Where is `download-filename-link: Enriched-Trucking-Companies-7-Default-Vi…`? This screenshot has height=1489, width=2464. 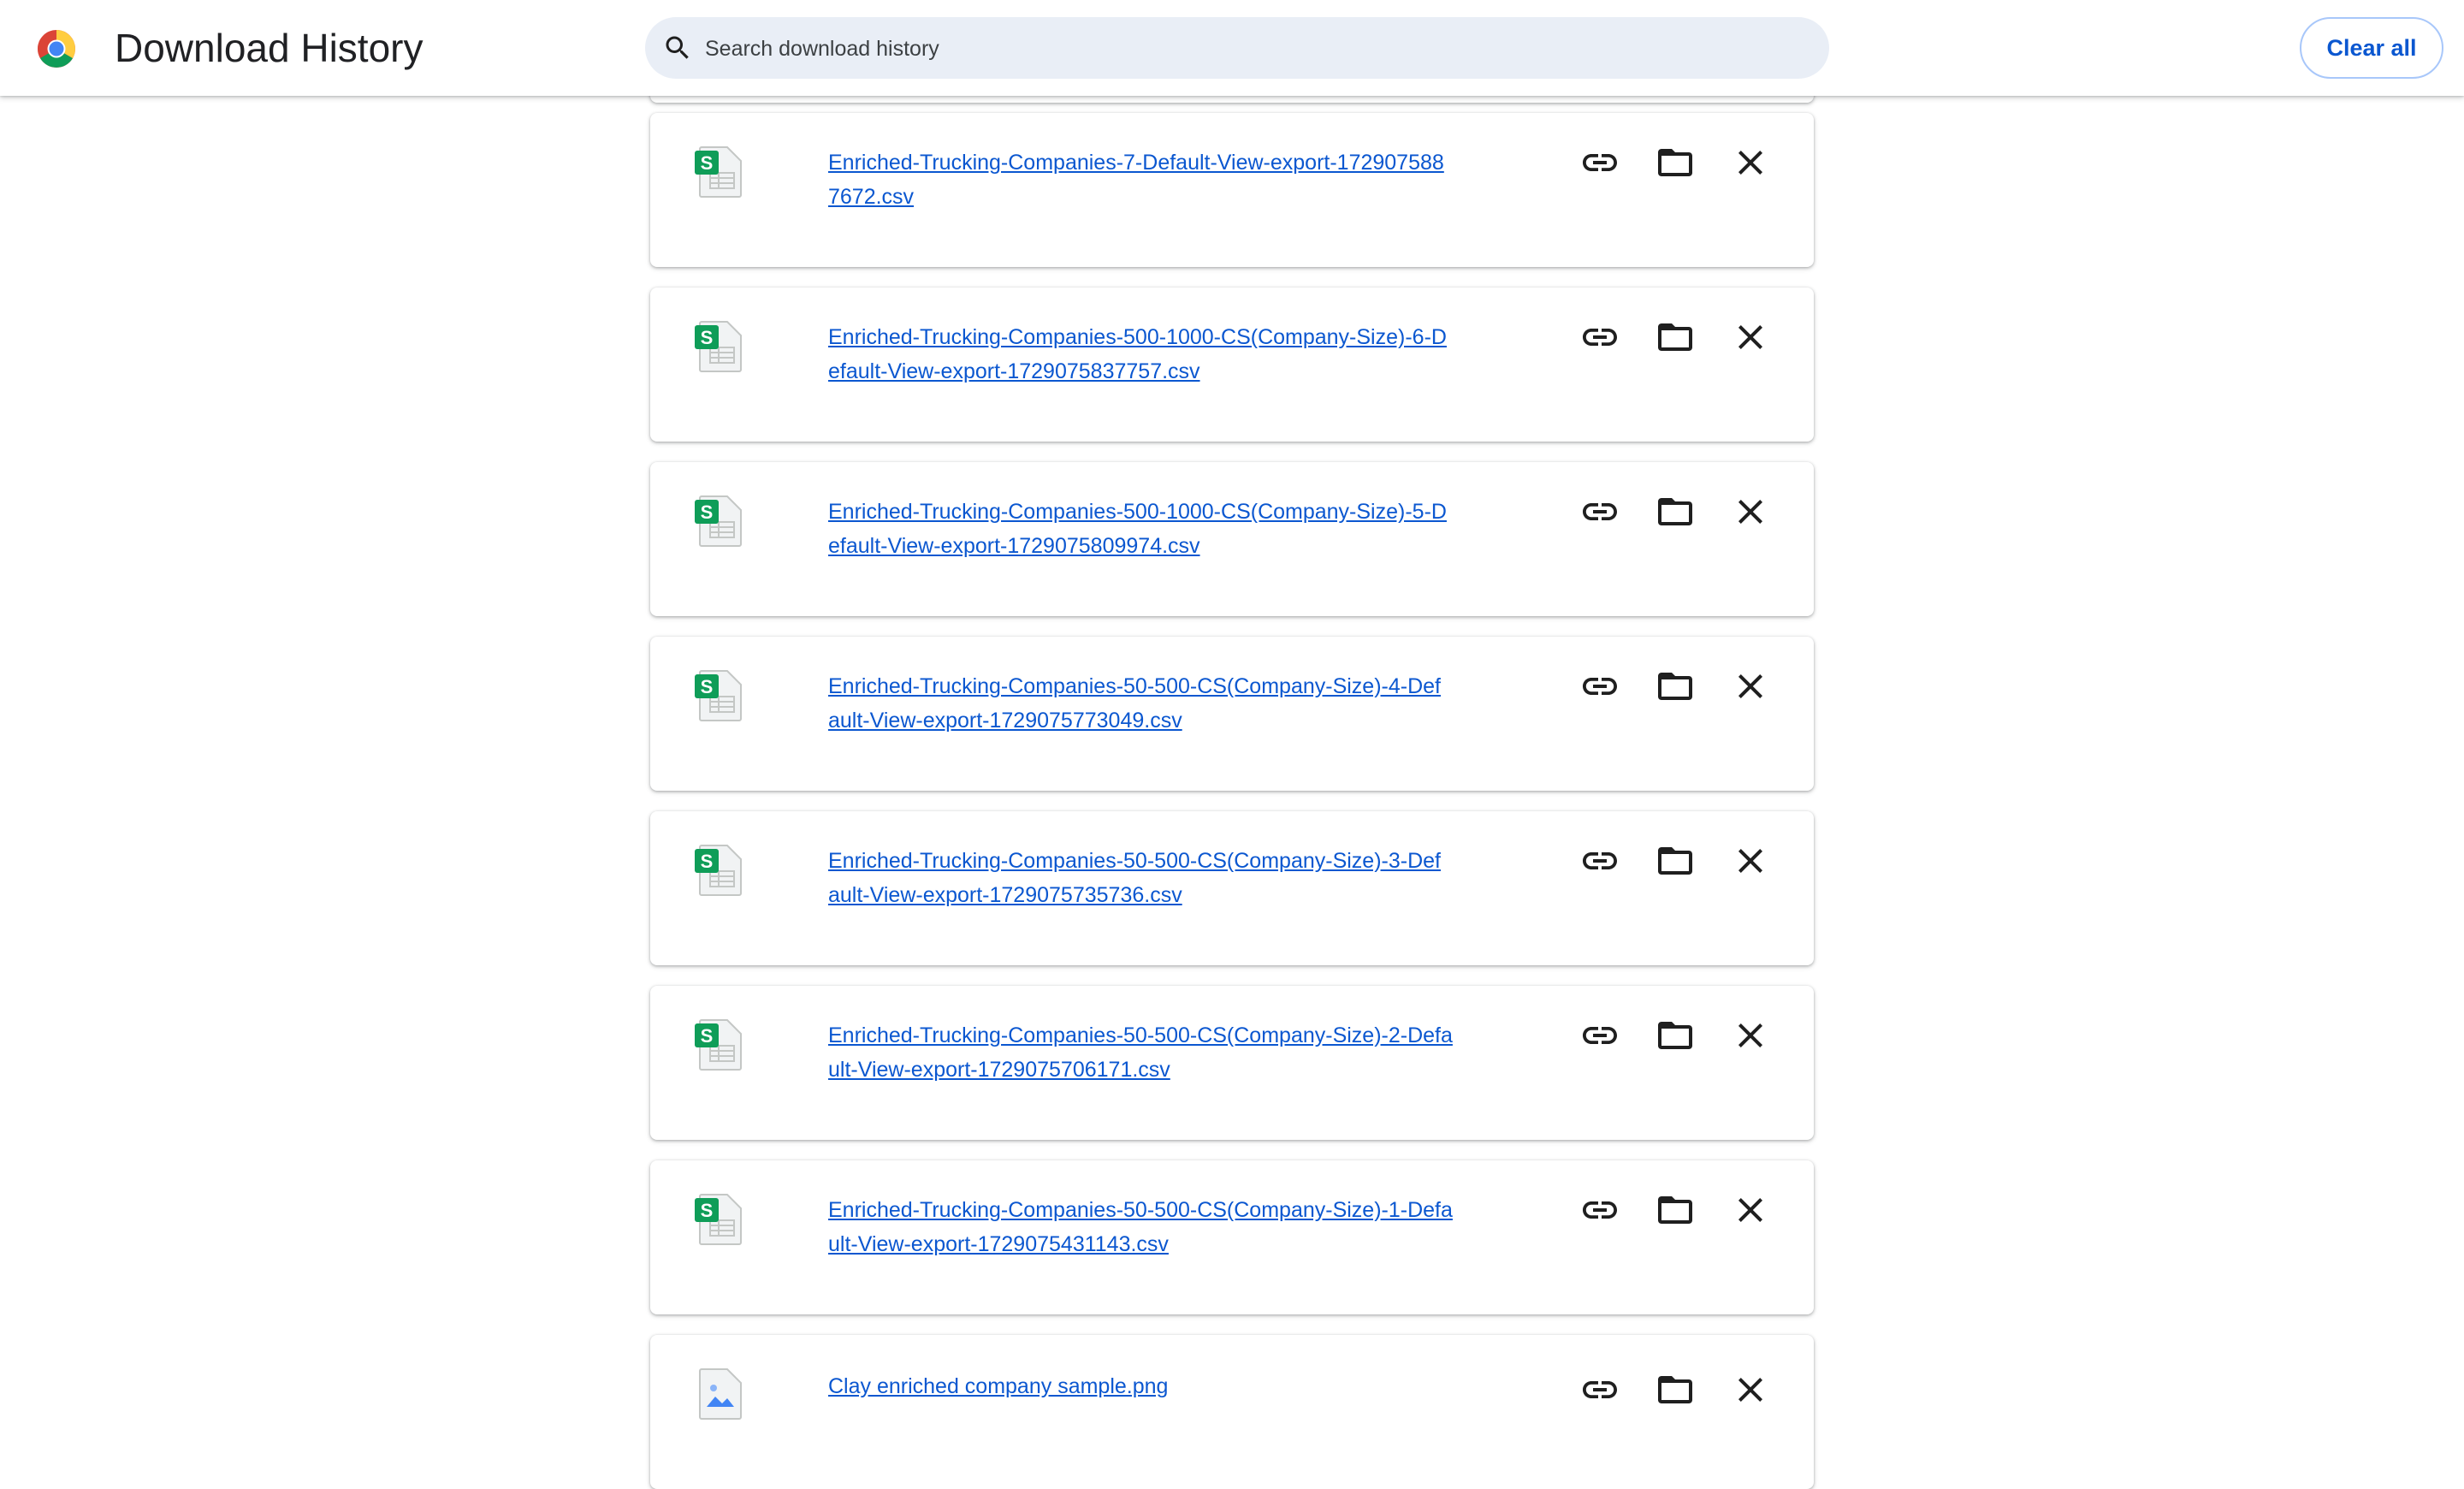
download-filename-link: Enriched-Trucking-Companies-7-Default-Vi… is located at coordinates (1187, 179).